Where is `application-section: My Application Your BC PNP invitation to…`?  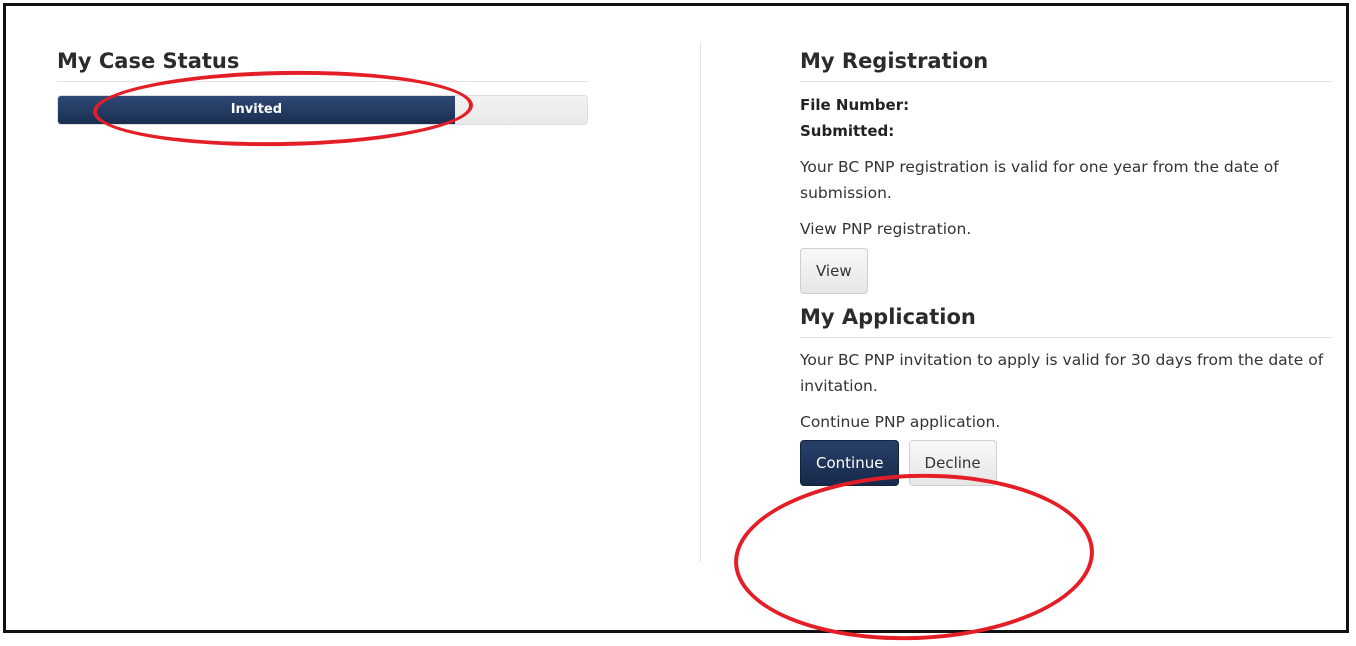 application-section: My Application Your BC PNP invitation to… is located at coordinates (1066, 395).